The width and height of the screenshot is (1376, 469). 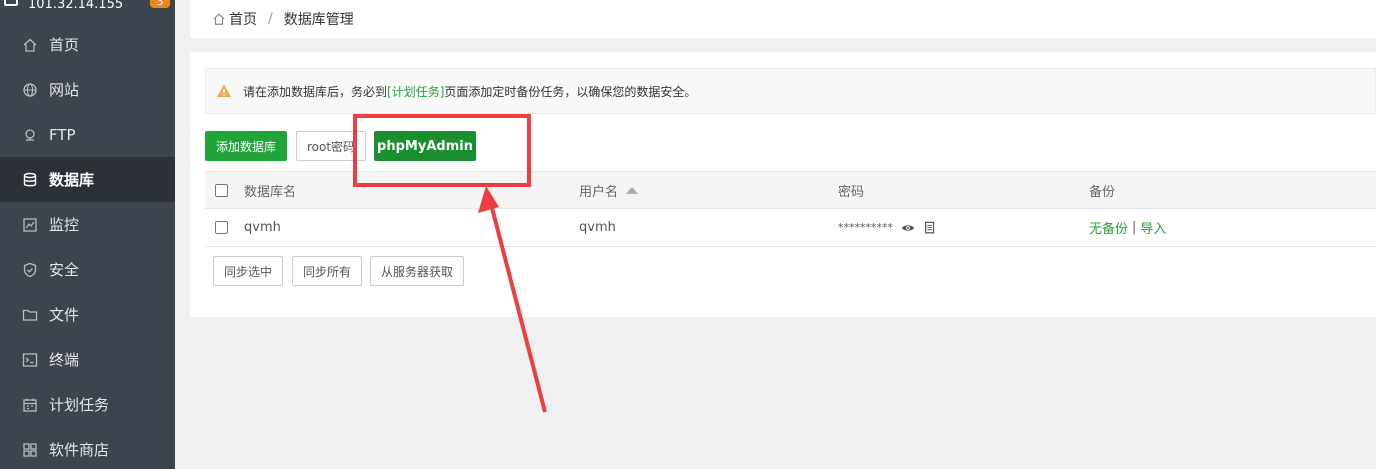 I want to click on col-password: 密码, so click(x=851, y=192).